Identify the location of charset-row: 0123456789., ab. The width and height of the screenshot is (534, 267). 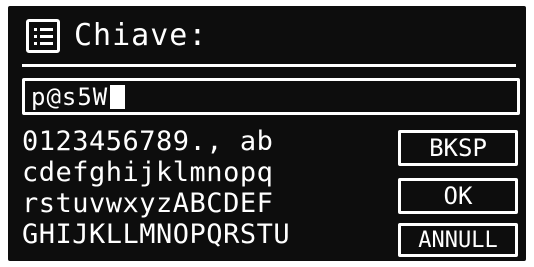
(202, 141).